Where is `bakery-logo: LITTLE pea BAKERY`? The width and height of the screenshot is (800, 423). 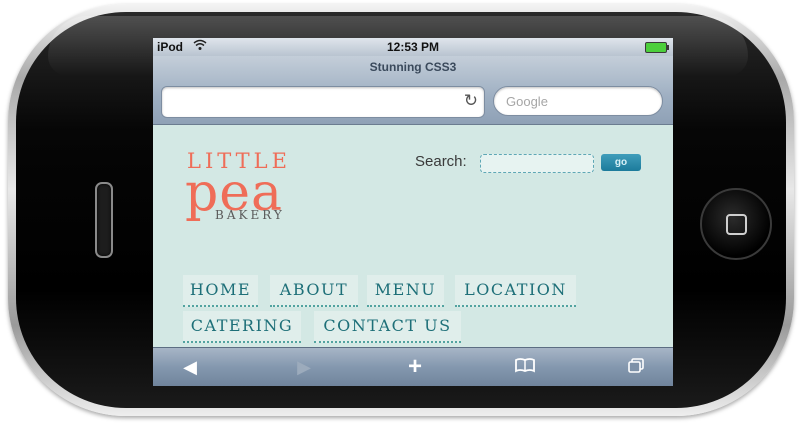
bakery-logo: LITTLE pea BAKERY is located at coordinates (238, 187).